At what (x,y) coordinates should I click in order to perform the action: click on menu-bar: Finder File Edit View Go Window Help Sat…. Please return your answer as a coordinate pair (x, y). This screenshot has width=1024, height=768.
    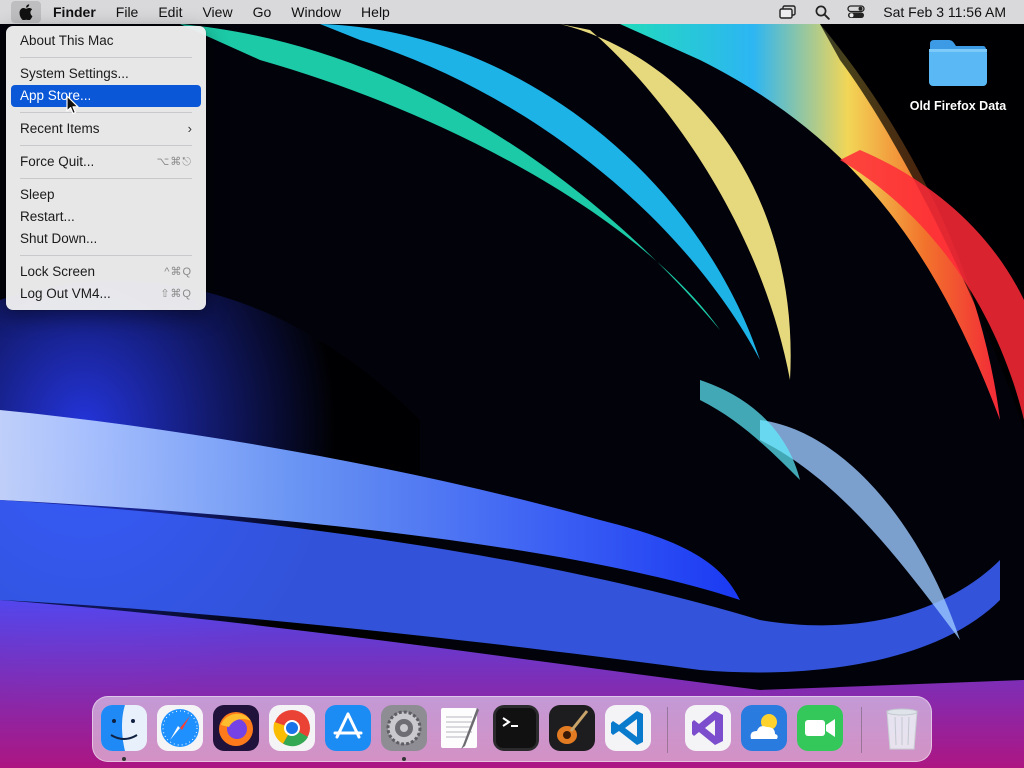
    Looking at the image, I should click on (512, 12).